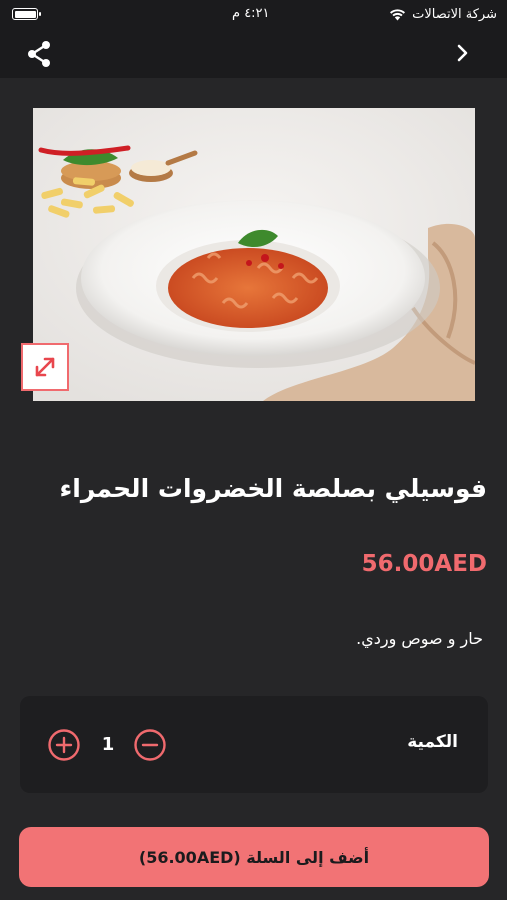  I want to click on carrier-name: شركة الاتصالات, so click(454, 14).